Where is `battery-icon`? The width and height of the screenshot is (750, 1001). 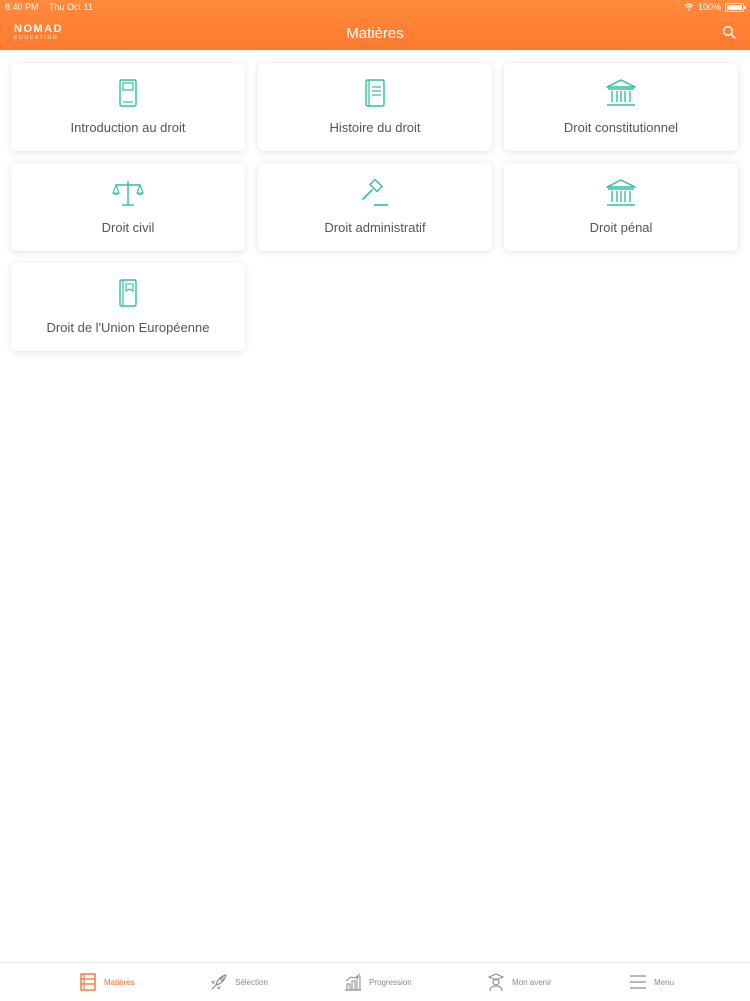 battery-icon is located at coordinates (735, 7).